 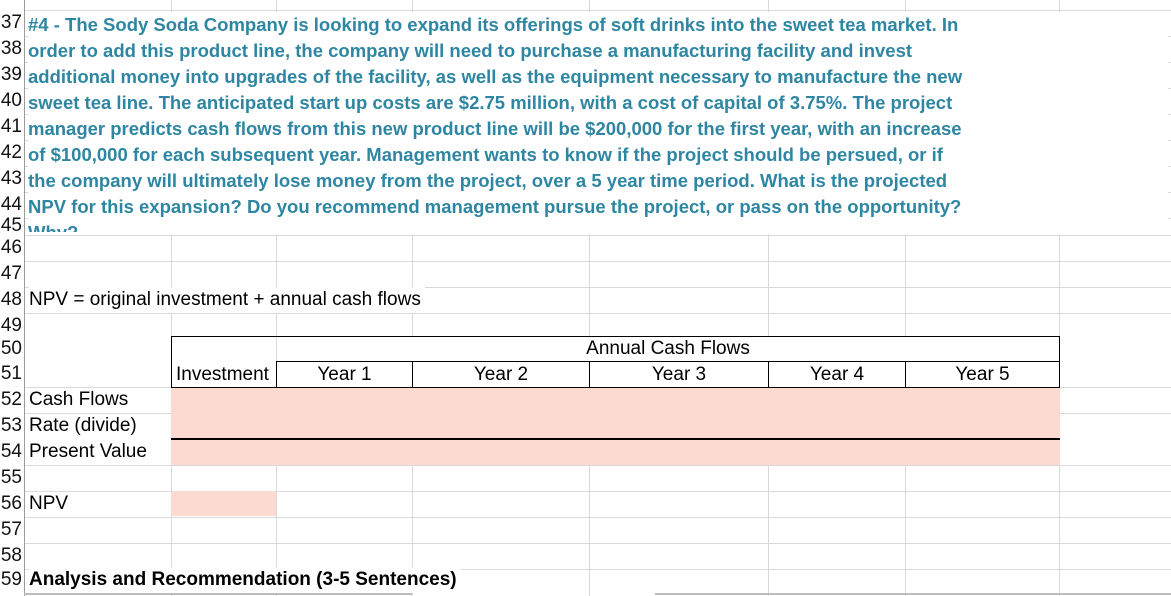 What do you see at coordinates (11, 530) in the screenshot?
I see `row-number: 57` at bounding box center [11, 530].